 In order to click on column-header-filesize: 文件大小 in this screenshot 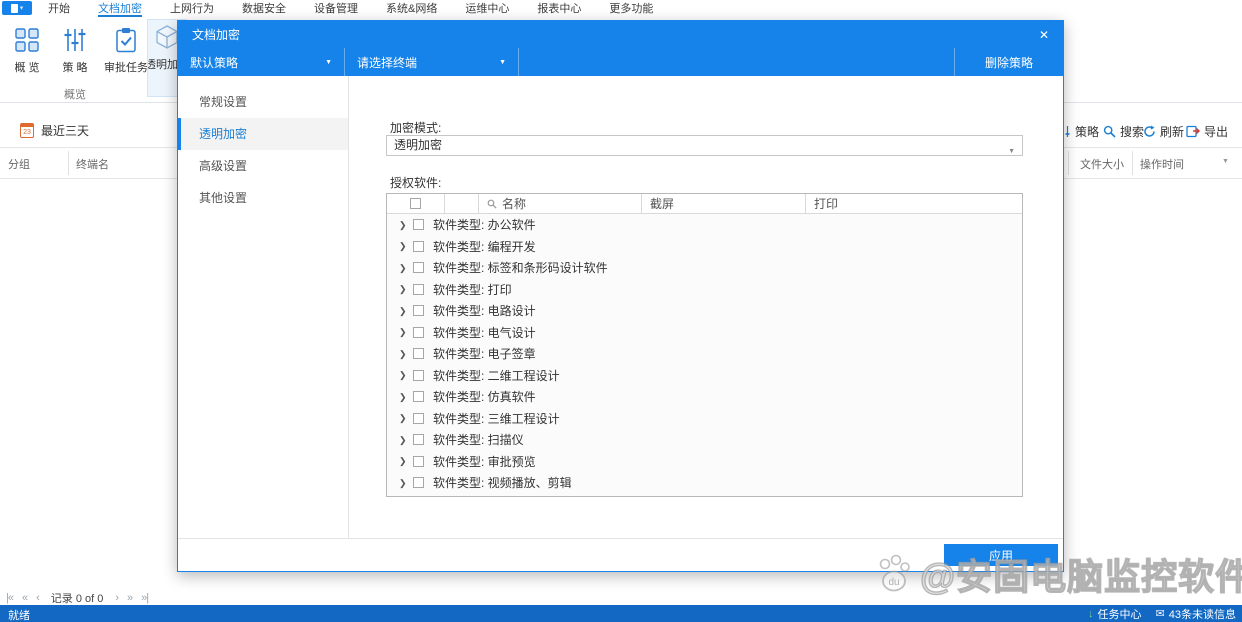, I will do `click(1102, 164)`.